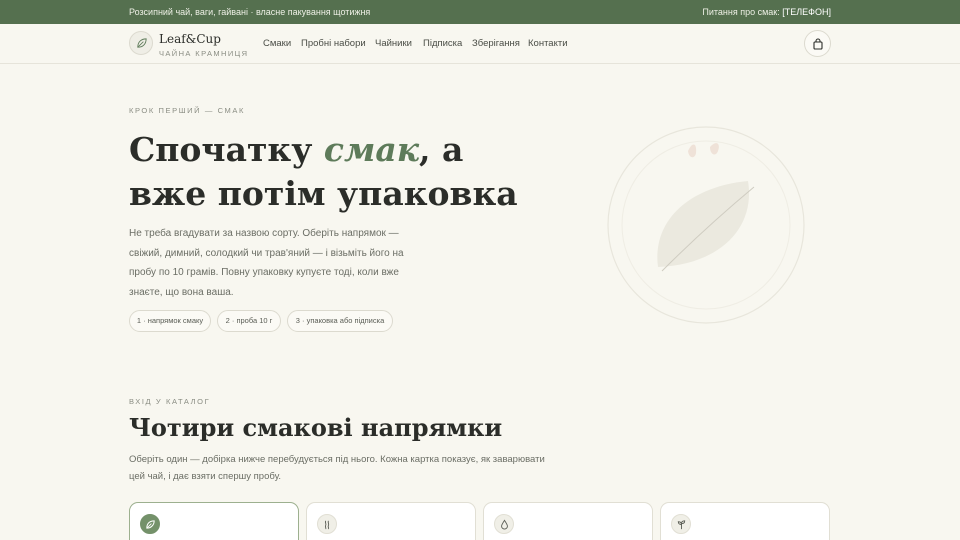 Image resolution: width=960 pixels, height=540 pixels. I want to click on shopping-bag-icon, so click(818, 44).